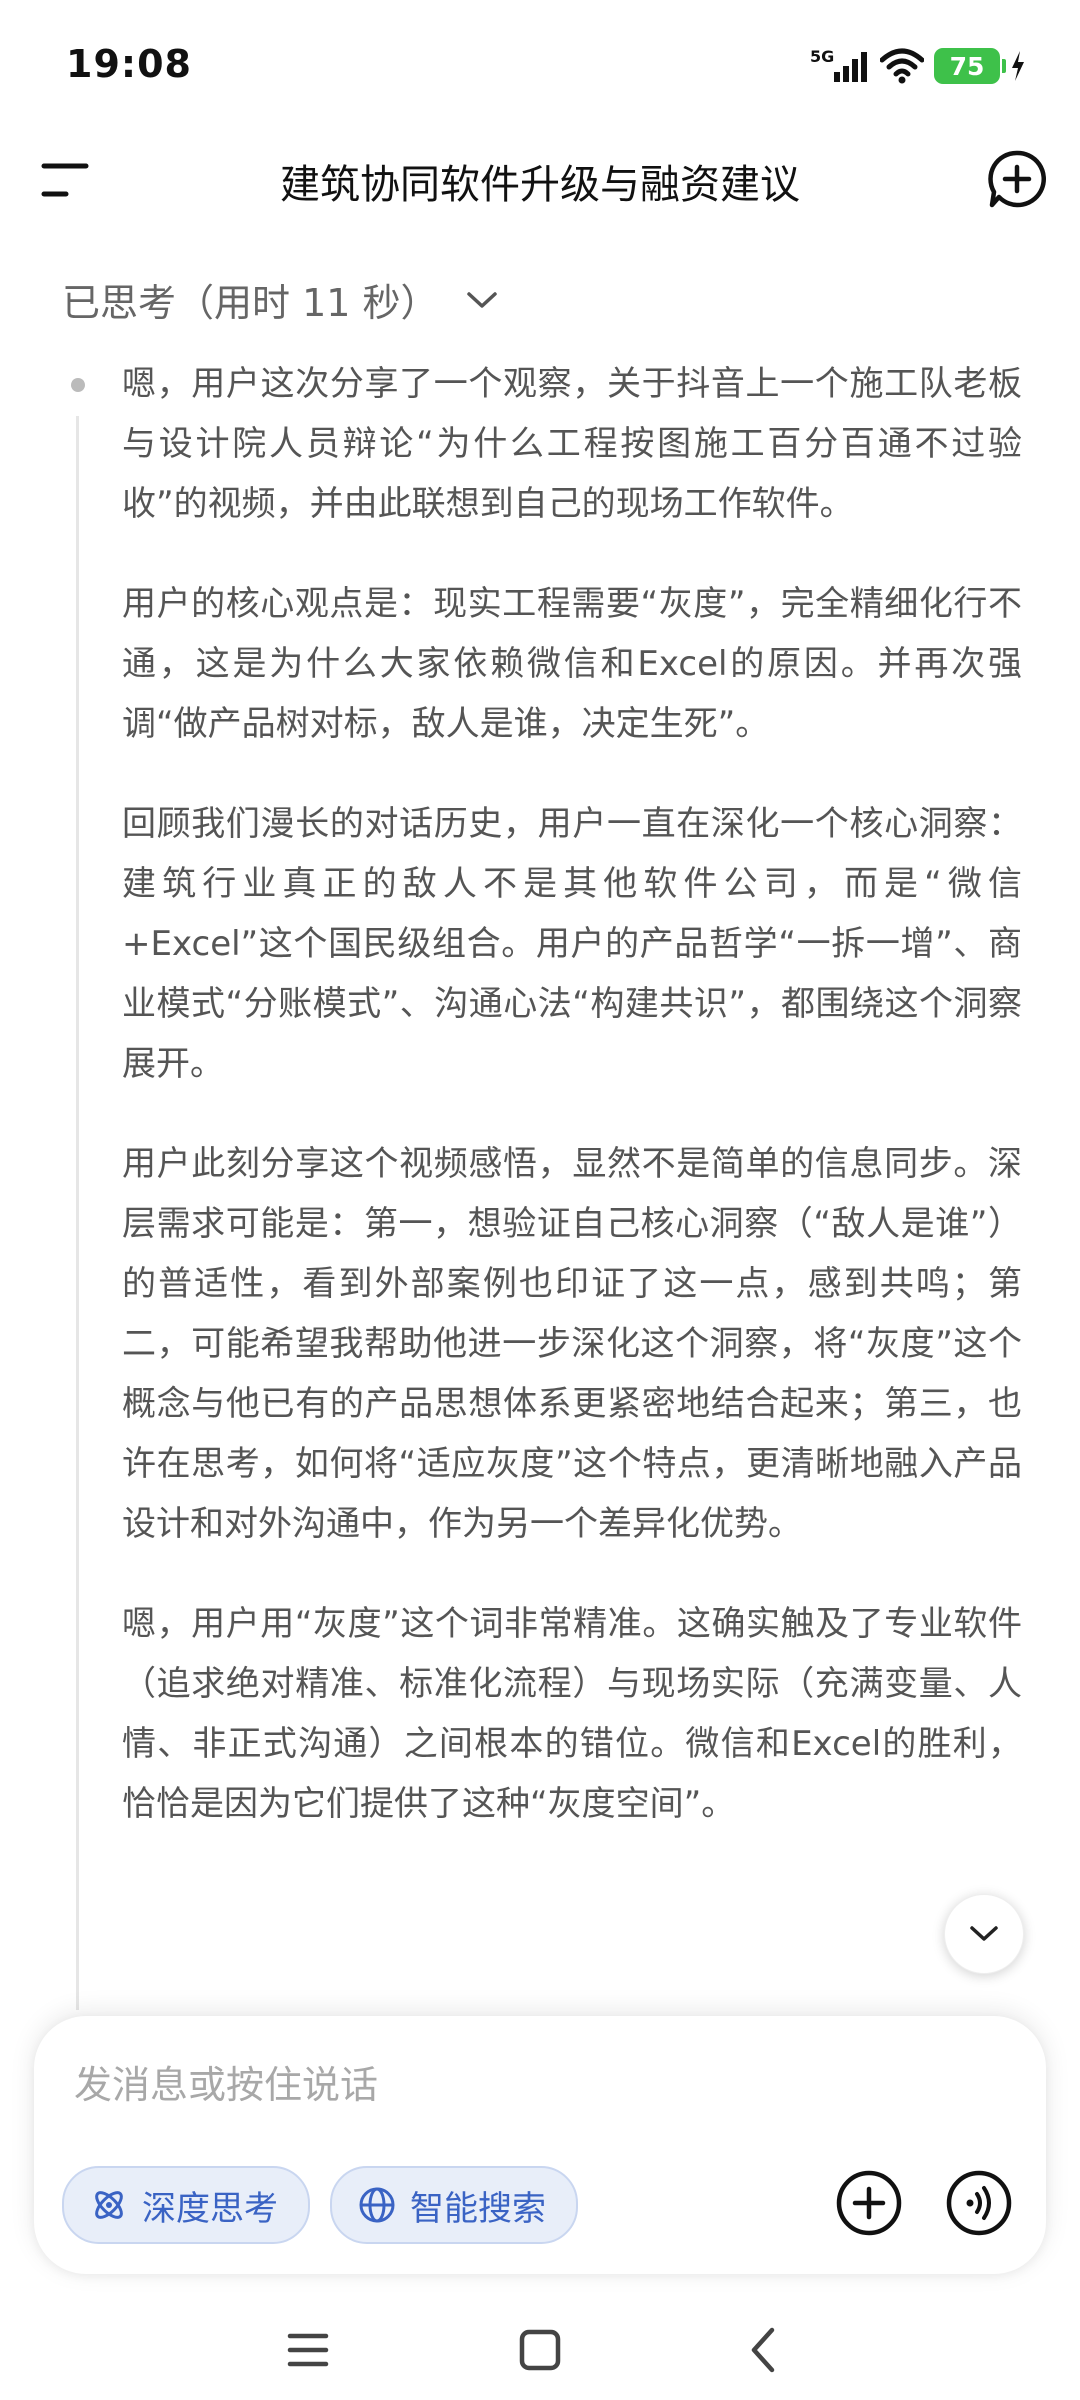 The width and height of the screenshot is (1080, 2400). Describe the element at coordinates (838, 64) in the screenshot. I see `signal-icon: 5G` at that location.